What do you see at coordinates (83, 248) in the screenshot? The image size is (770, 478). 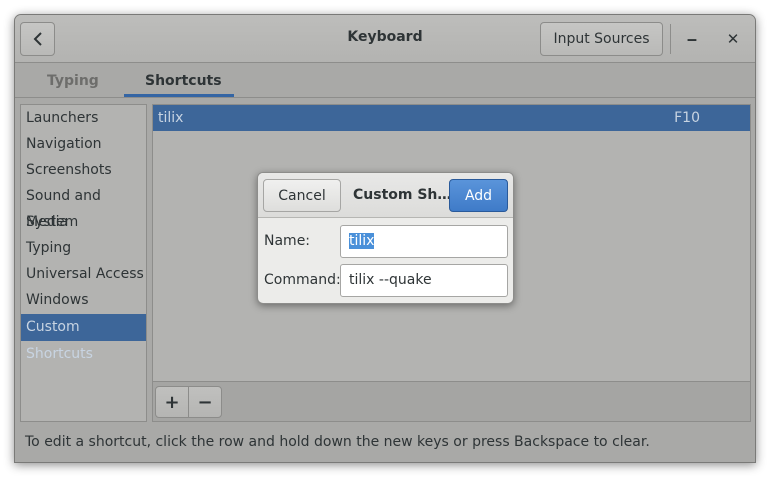 I see `sidebar-item-typing: Typing` at bounding box center [83, 248].